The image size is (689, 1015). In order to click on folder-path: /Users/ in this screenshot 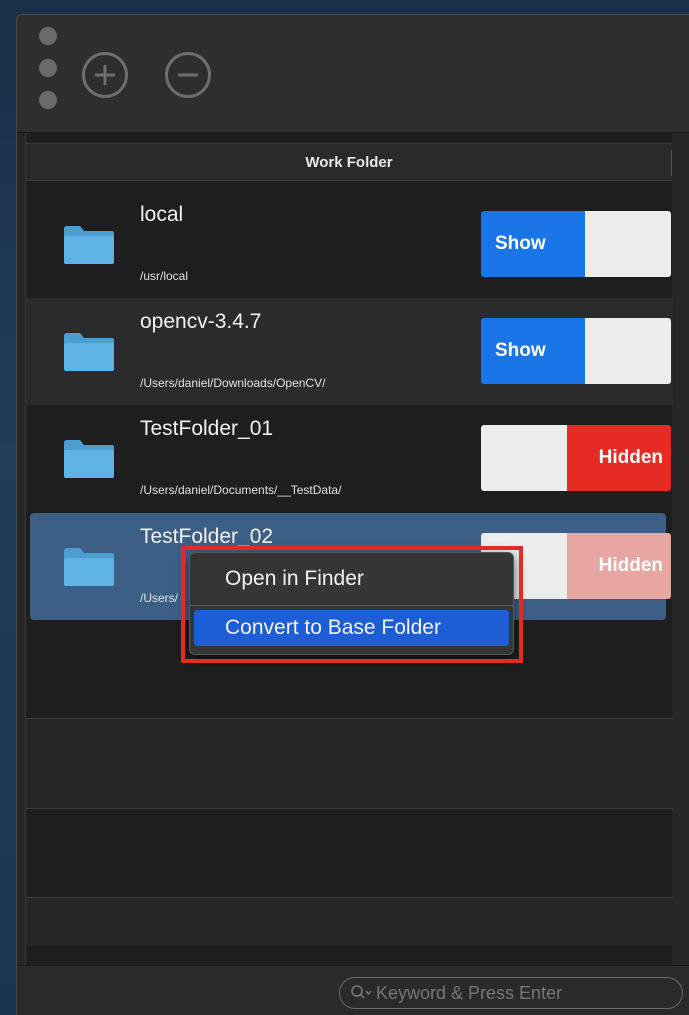, I will do `click(159, 598)`.